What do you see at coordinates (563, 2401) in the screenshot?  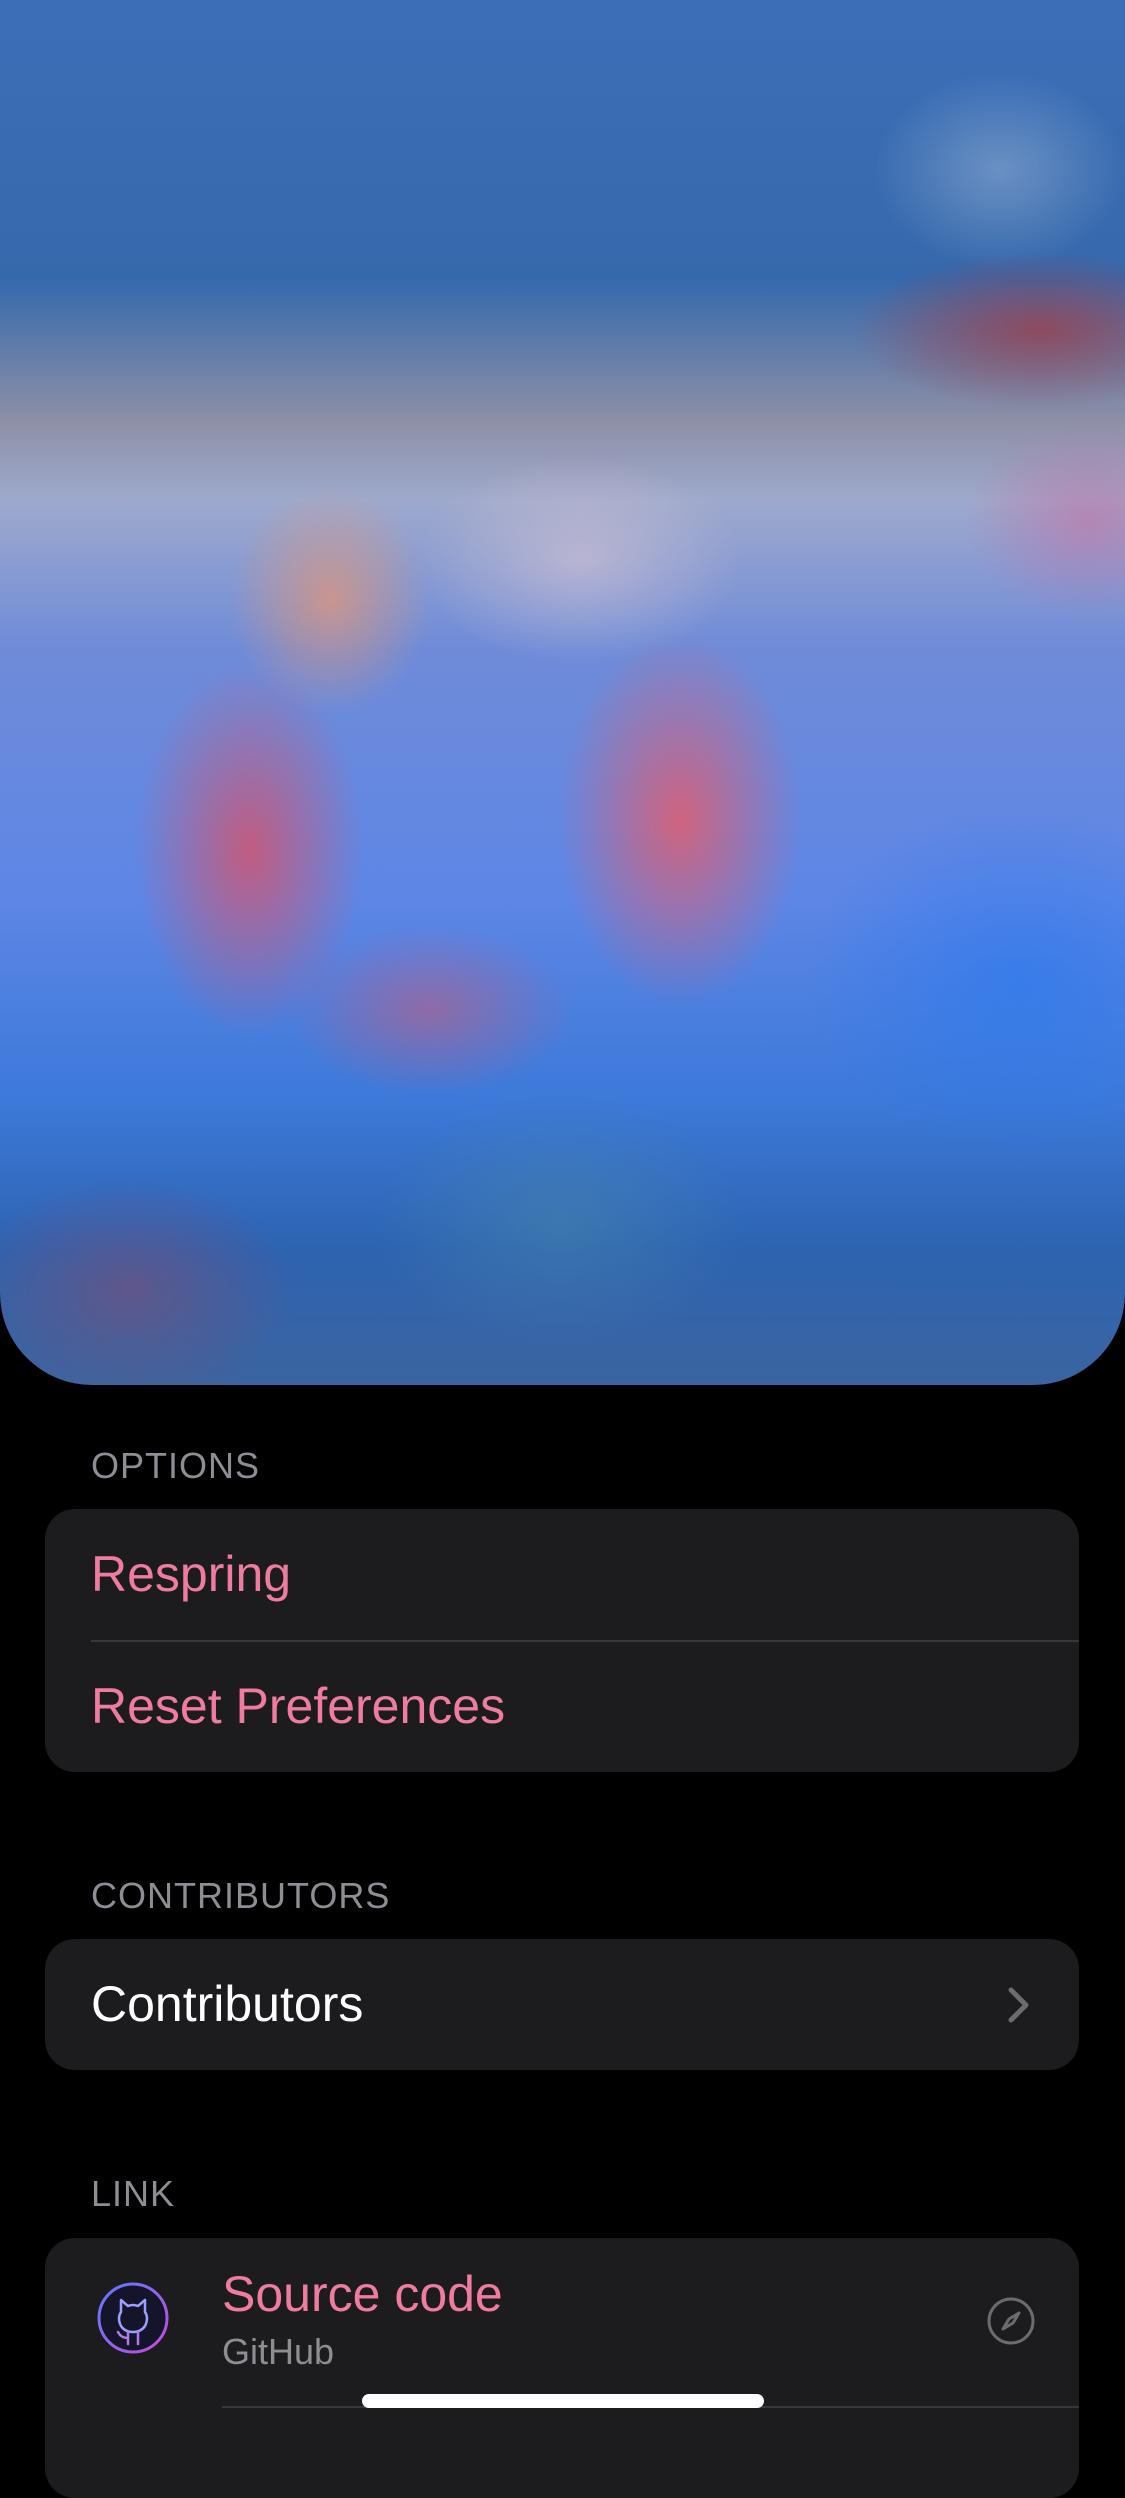 I see `home-indicator` at bounding box center [563, 2401].